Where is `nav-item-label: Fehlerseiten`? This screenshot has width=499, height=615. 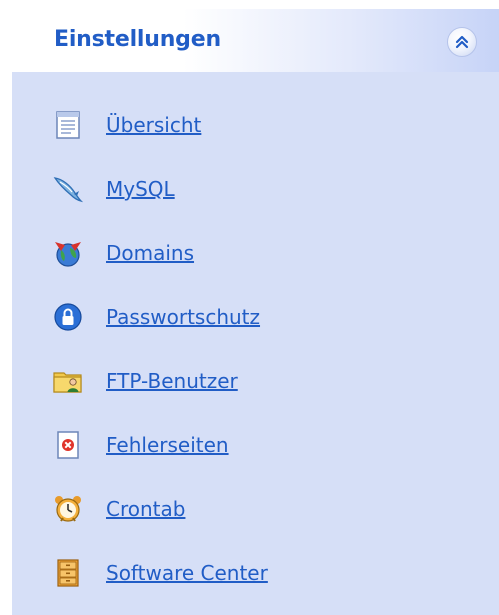 nav-item-label: Fehlerseiten is located at coordinates (167, 445).